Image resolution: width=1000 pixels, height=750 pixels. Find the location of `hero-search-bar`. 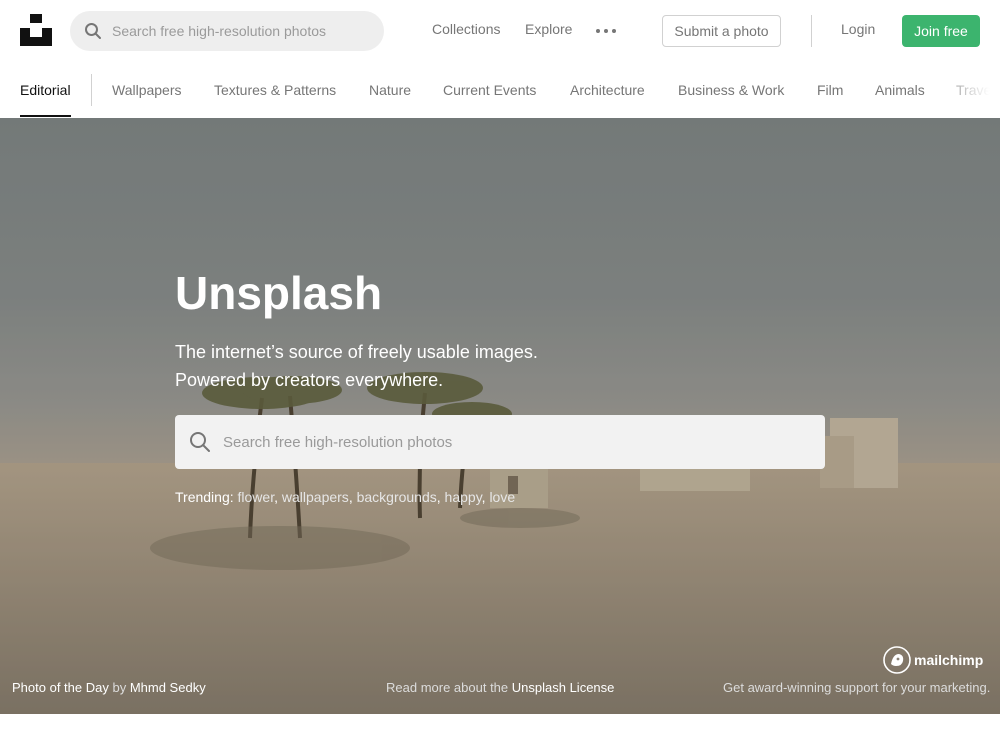

hero-search-bar is located at coordinates (500, 442).